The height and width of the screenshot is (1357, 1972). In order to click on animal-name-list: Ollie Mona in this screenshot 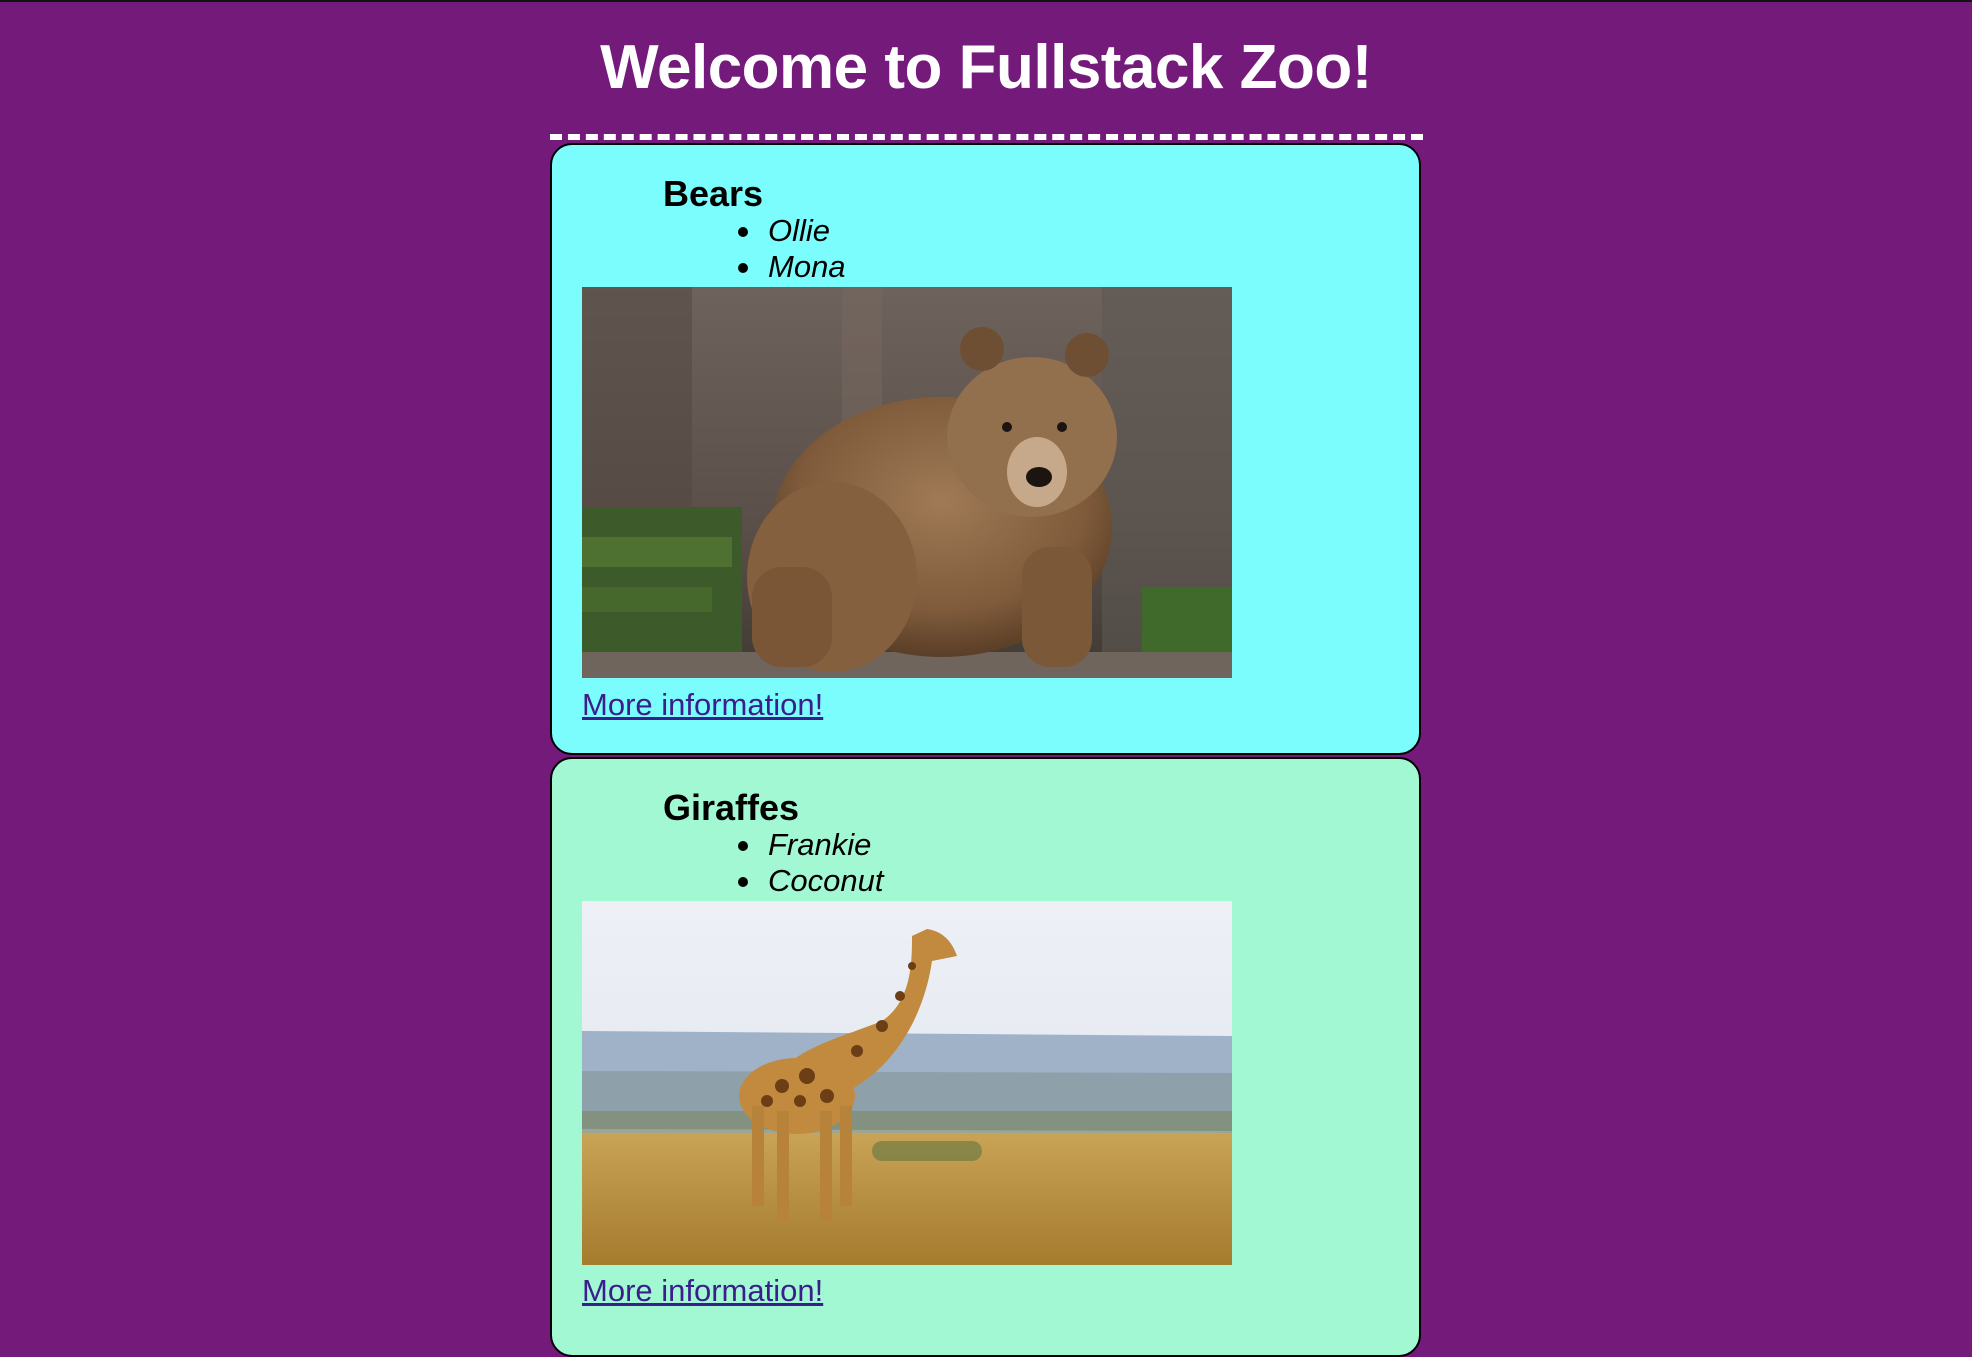, I will do `click(792, 249)`.